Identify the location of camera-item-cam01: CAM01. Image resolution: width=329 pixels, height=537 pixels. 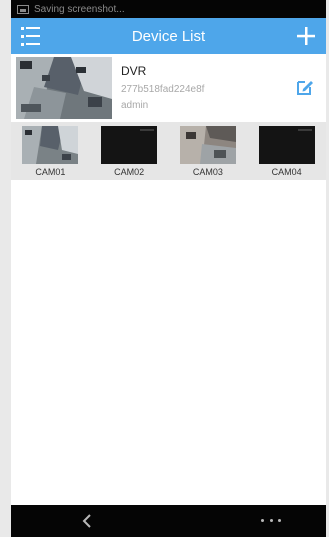
(50, 151).